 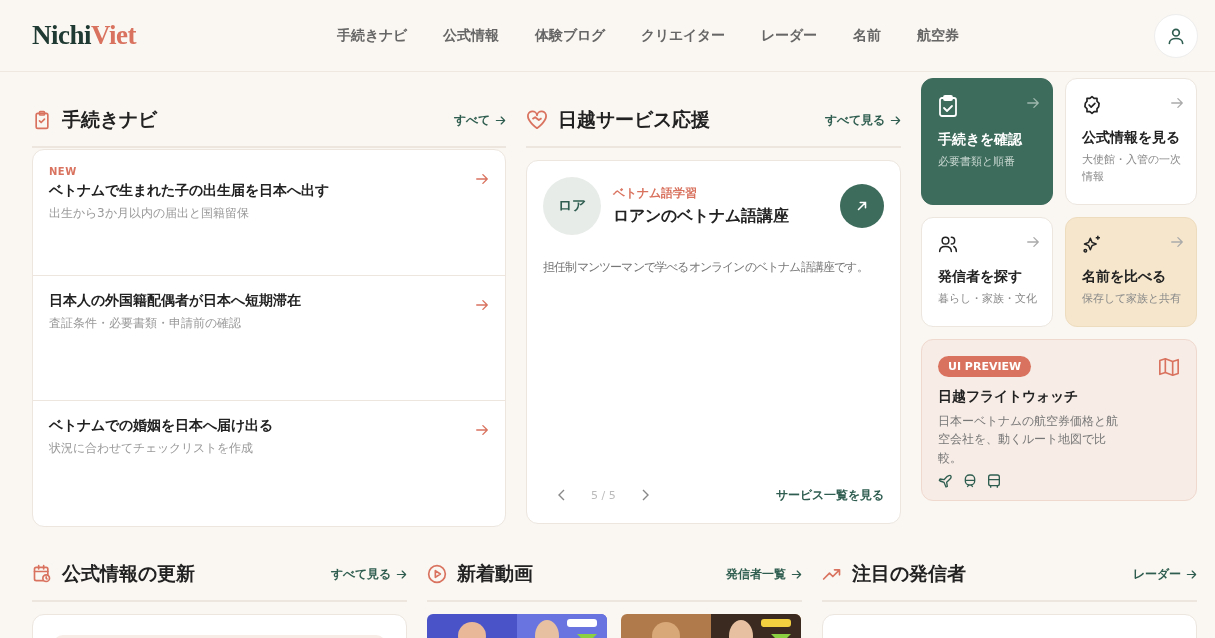 I want to click on section-title: 日越サービス応援, so click(x=634, y=119).